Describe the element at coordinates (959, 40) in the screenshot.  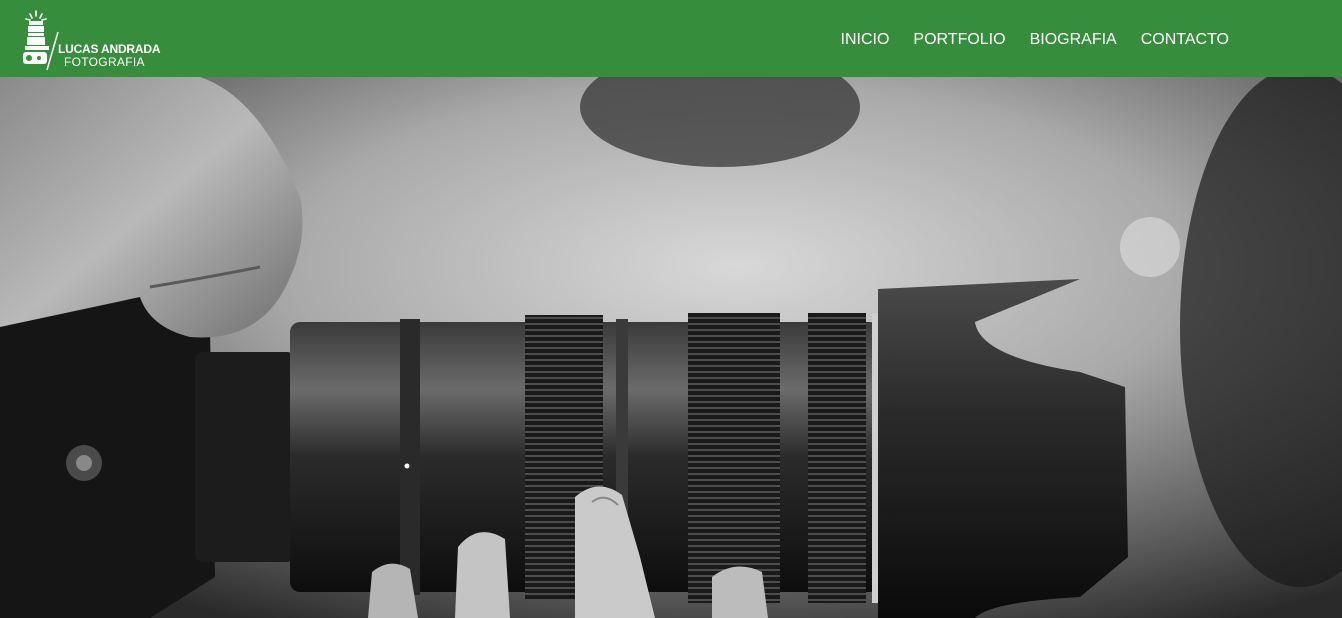
I see `nav-portfolio: PORTFOLIO` at that location.